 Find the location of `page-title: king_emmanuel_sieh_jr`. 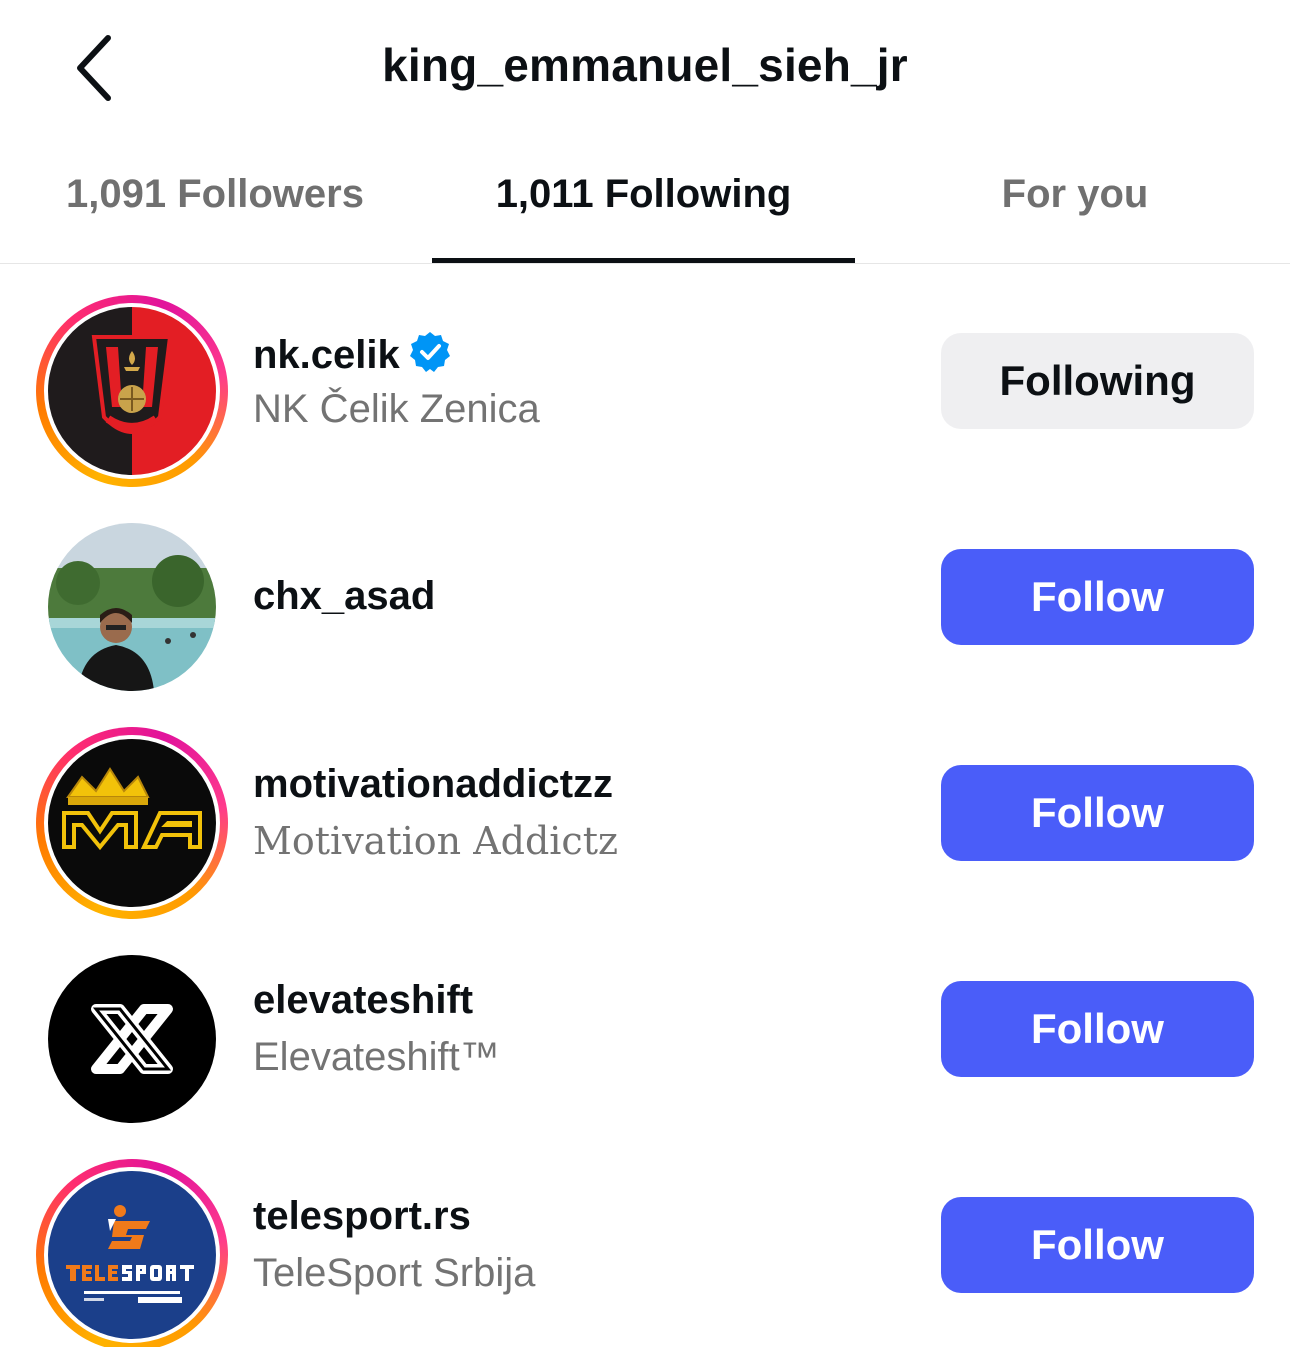

page-title: king_emmanuel_sieh_jr is located at coordinates (645, 65).